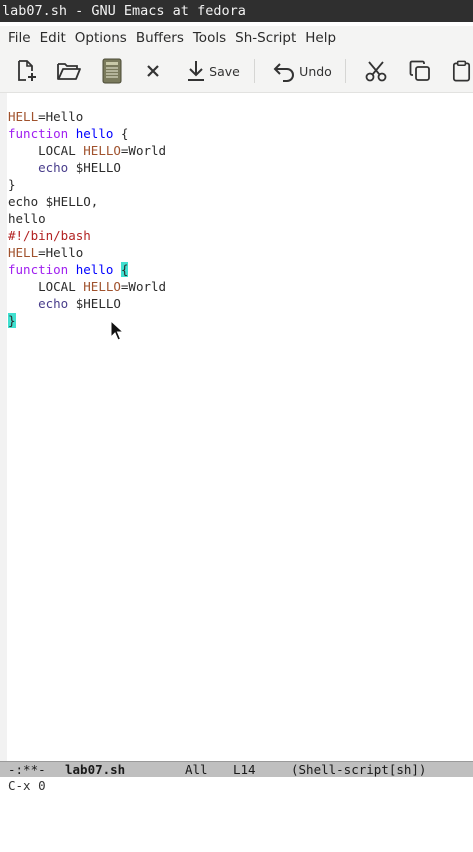  What do you see at coordinates (53, 201) in the screenshot?
I see `code-line: echo $HELLO,` at bounding box center [53, 201].